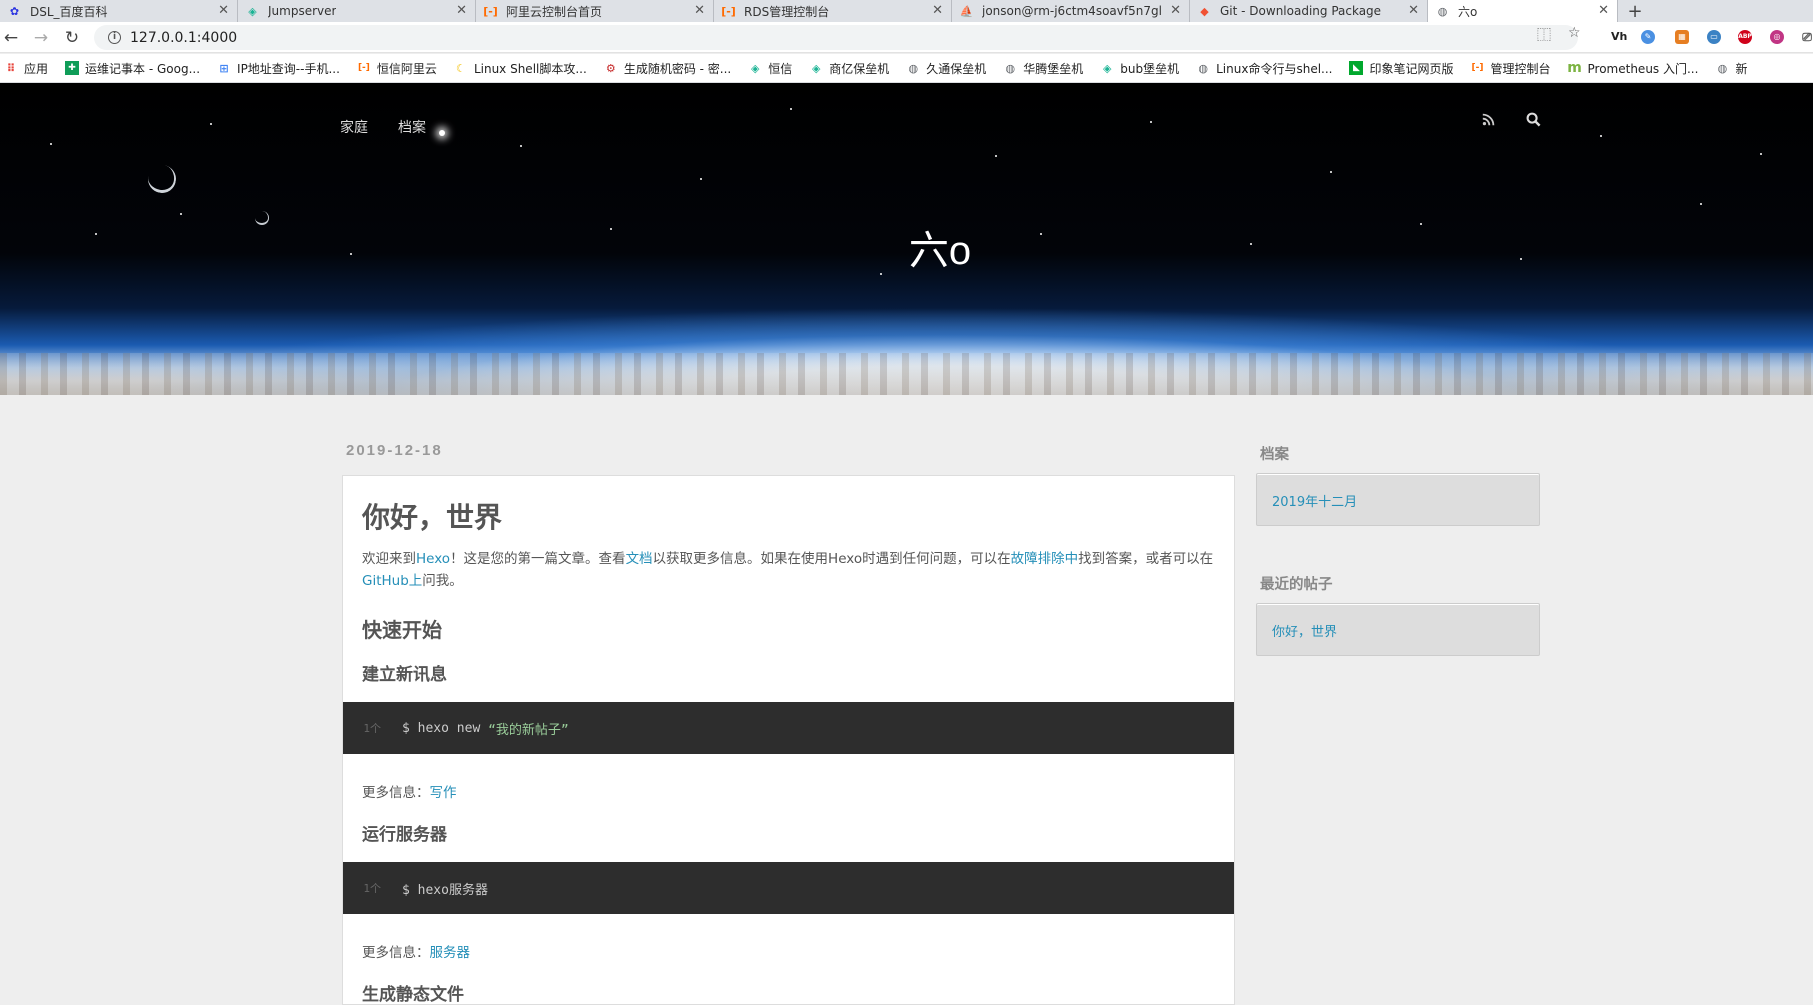 The width and height of the screenshot is (1813, 1005). Describe the element at coordinates (1731, 68) in the screenshot. I see `bookmark-new: ◍ 新` at that location.